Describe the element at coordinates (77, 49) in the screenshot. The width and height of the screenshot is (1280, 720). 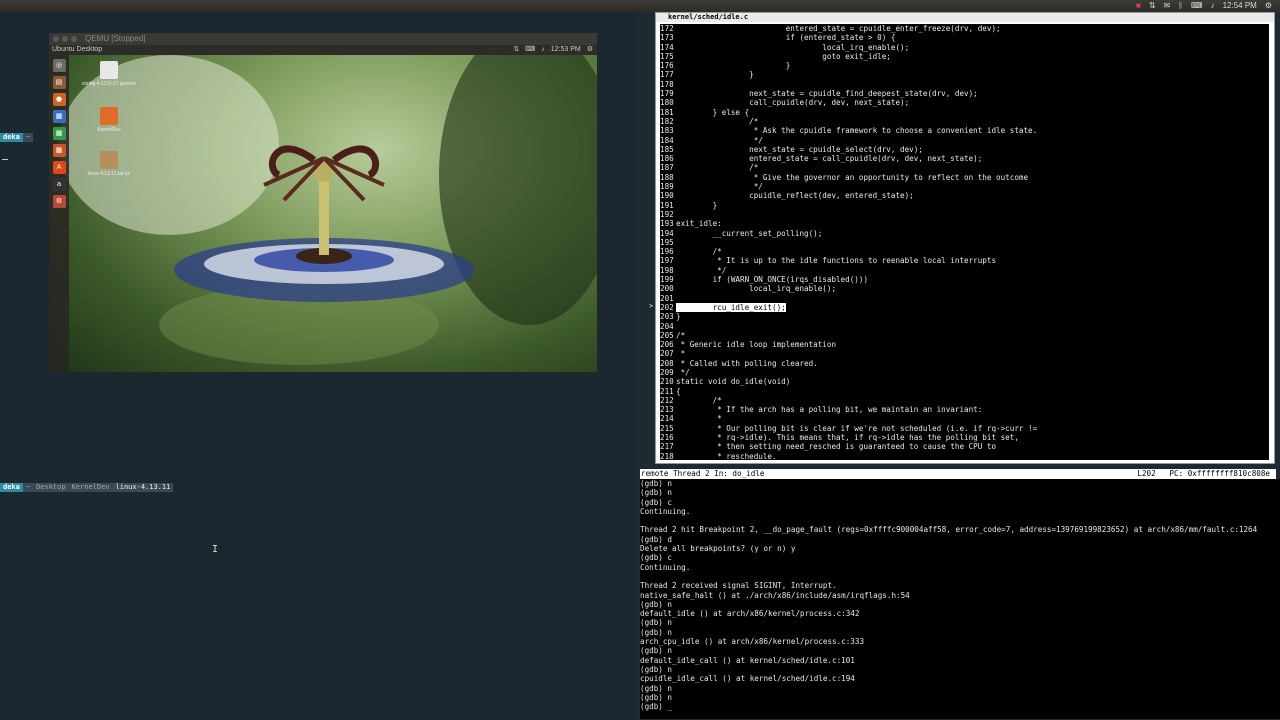
I see `guest-title: Ubuntu Desktop` at that location.